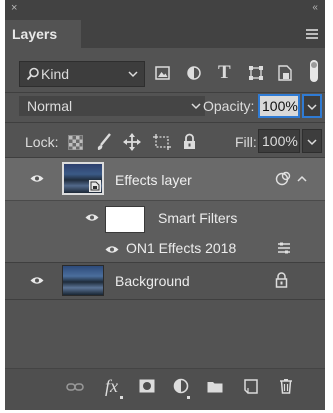 The image size is (333, 413). Describe the element at coordinates (14, 8) in the screenshot. I see `close-panel-icon: ×` at that location.